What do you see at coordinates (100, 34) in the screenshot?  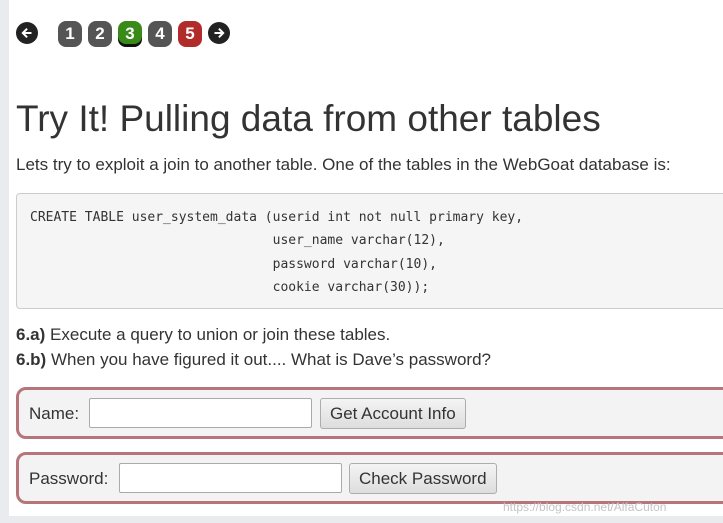 I see `page-button-2: 2` at bounding box center [100, 34].